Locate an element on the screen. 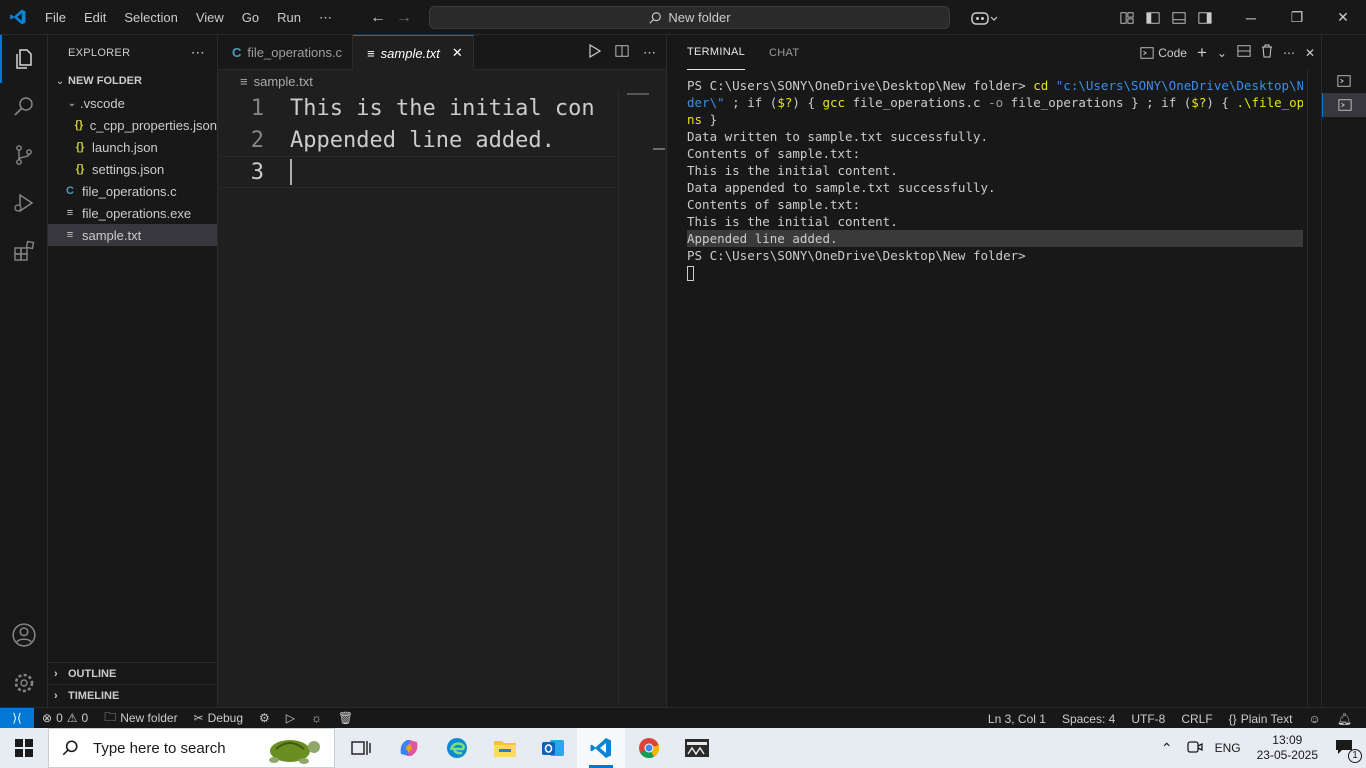 The width and height of the screenshot is (1366, 768). terminal-scrollbar is located at coordinates (1314, 388).